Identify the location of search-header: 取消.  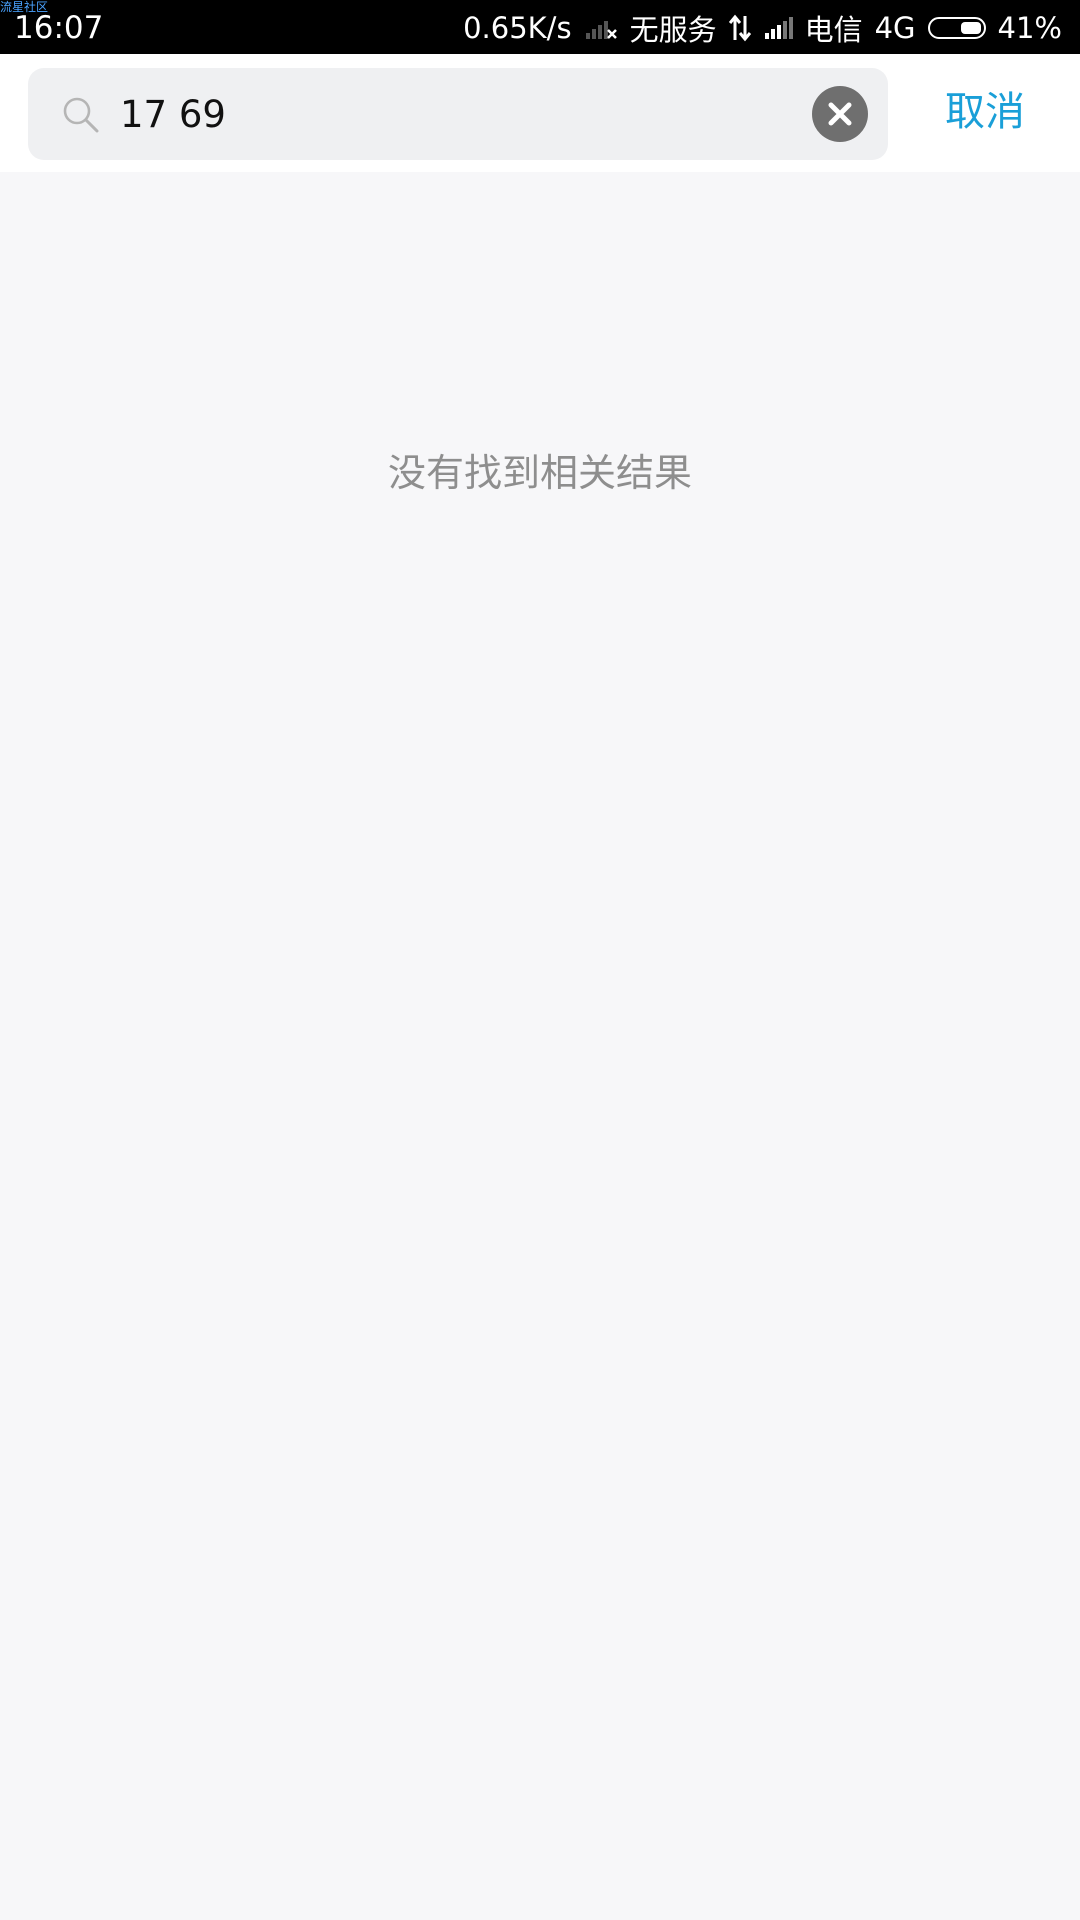
(540, 113).